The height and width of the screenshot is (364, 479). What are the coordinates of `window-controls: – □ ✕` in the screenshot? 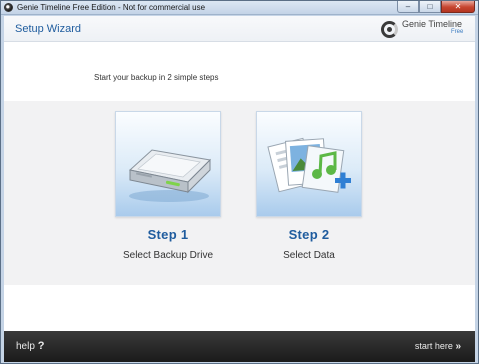 It's located at (436, 7).